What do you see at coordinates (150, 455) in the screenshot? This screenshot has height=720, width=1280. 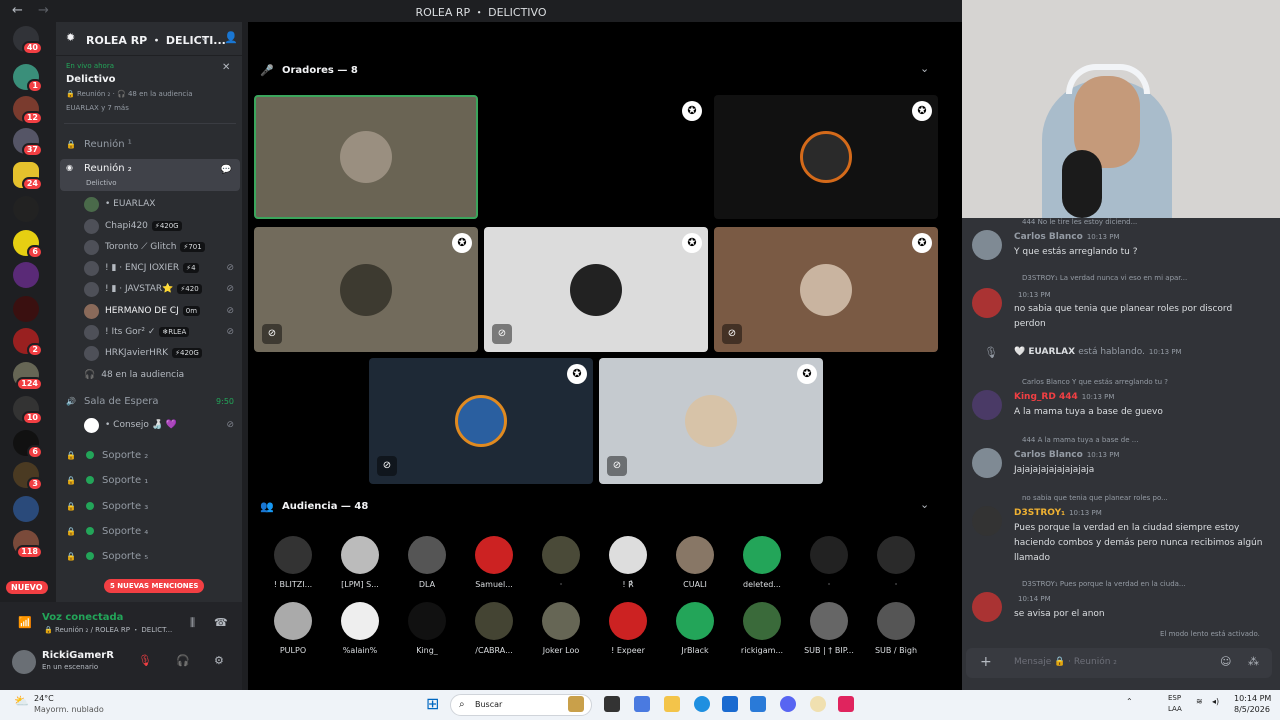 I see `channel-soporte: 🔒 Soporte ₂` at bounding box center [150, 455].